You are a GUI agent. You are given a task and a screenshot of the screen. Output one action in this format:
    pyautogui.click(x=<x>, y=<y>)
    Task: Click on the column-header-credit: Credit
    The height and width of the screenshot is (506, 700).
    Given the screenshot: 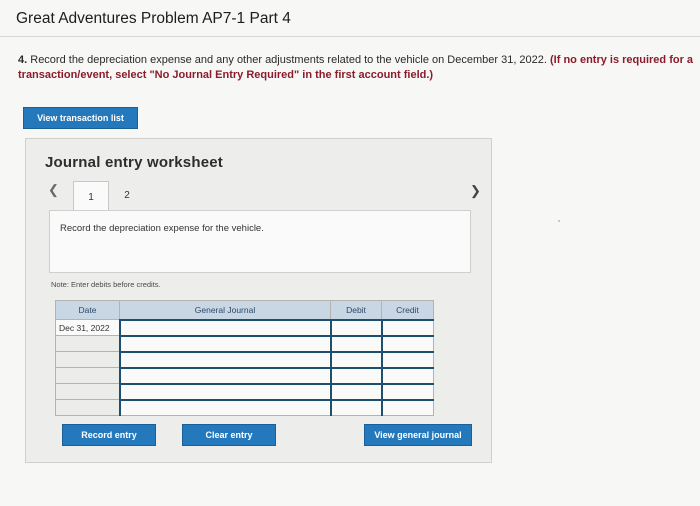 What is the action you would take?
    pyautogui.click(x=407, y=310)
    